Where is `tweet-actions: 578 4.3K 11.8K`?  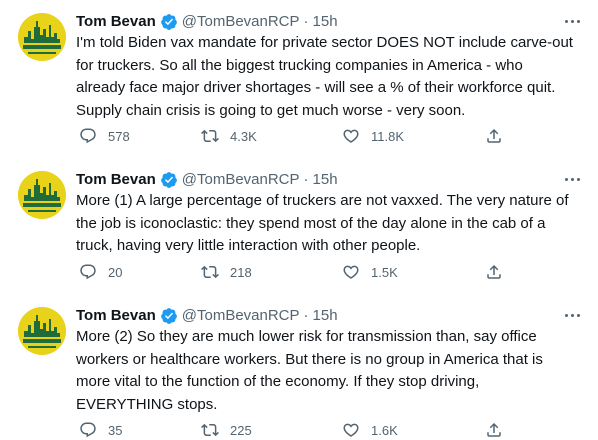
tweet-actions: 578 4.3K 11.8K is located at coordinates (291, 136).